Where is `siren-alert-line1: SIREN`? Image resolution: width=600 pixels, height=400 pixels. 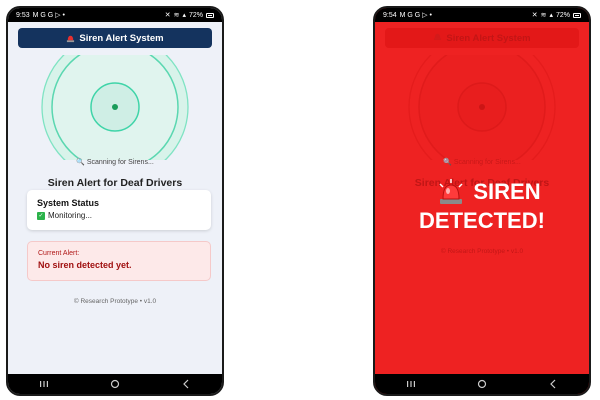 siren-alert-line1: SIREN is located at coordinates (507, 191).